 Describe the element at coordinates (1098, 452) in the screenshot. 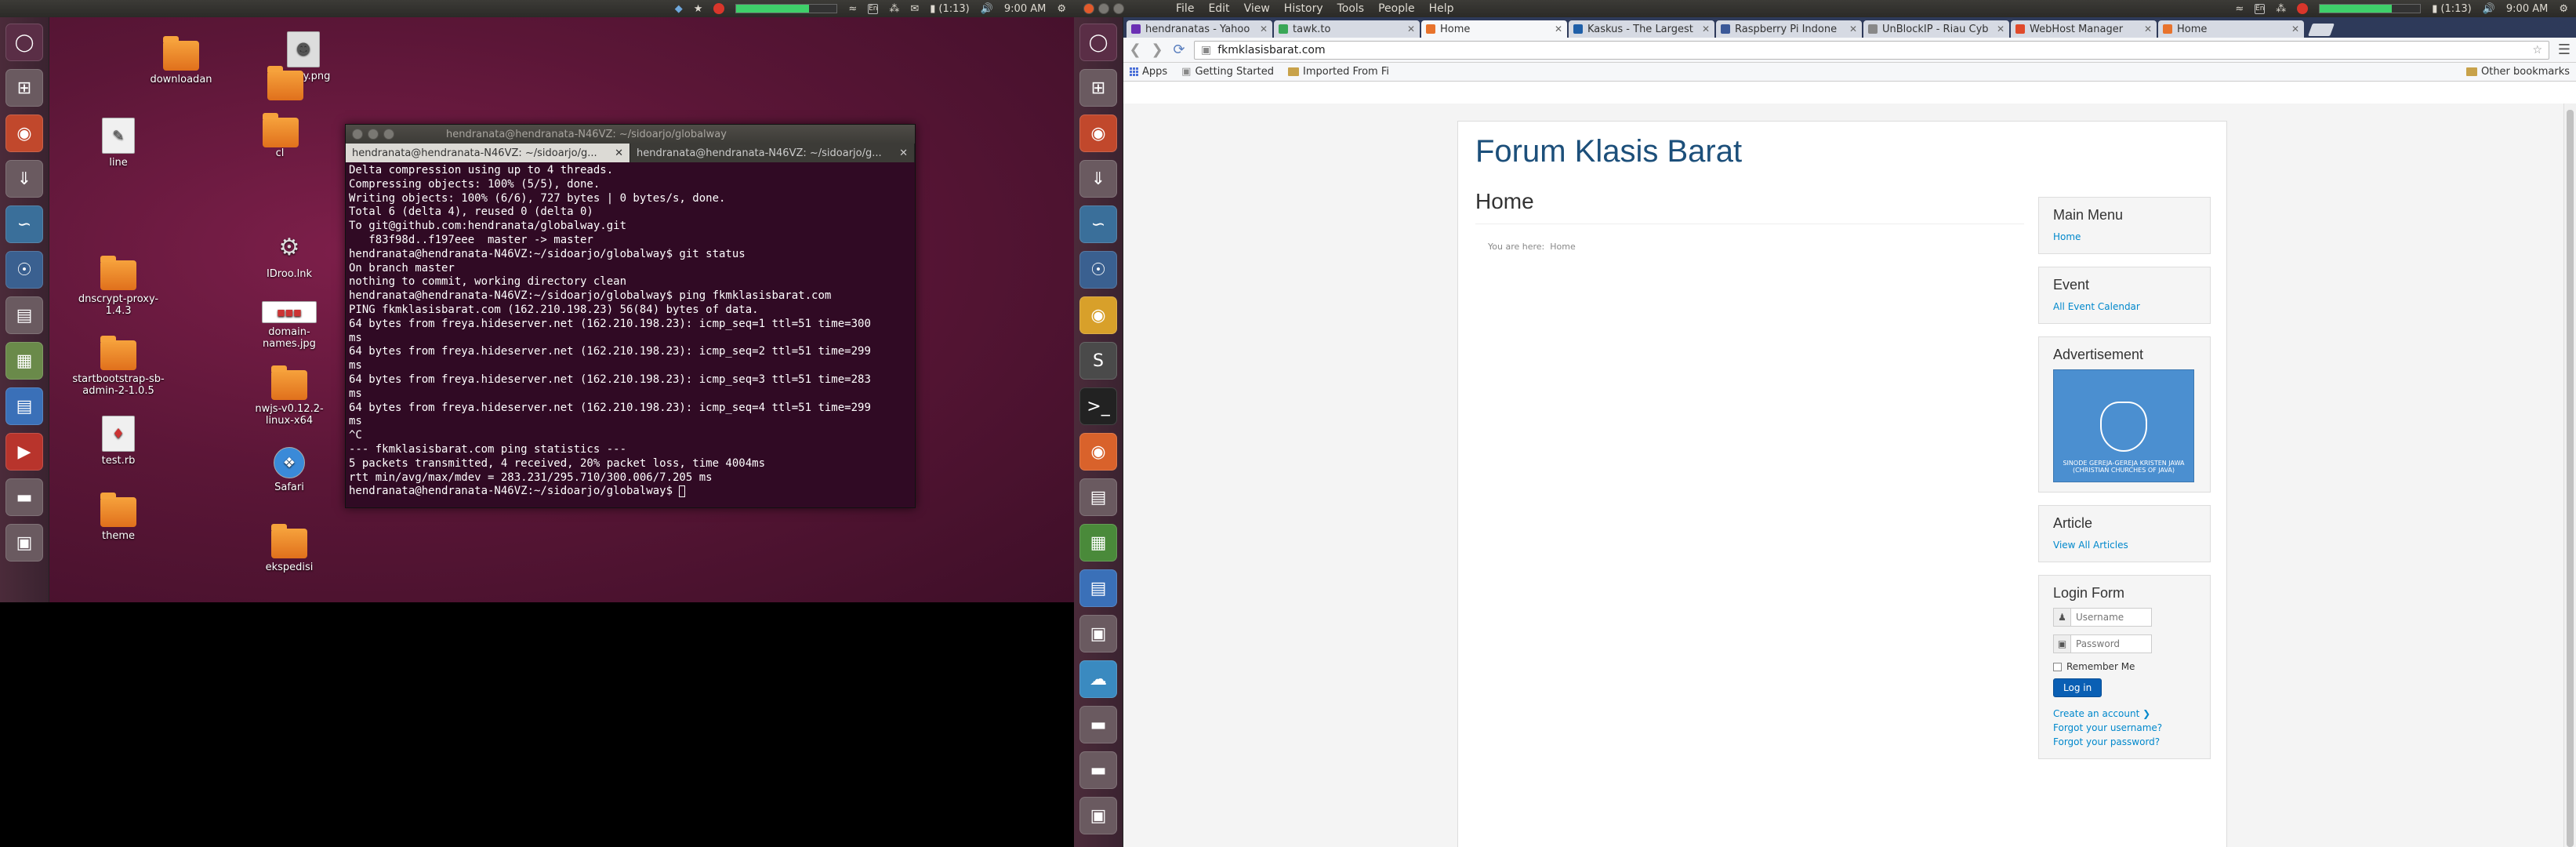

I see `firefox-icon: ◉` at that location.